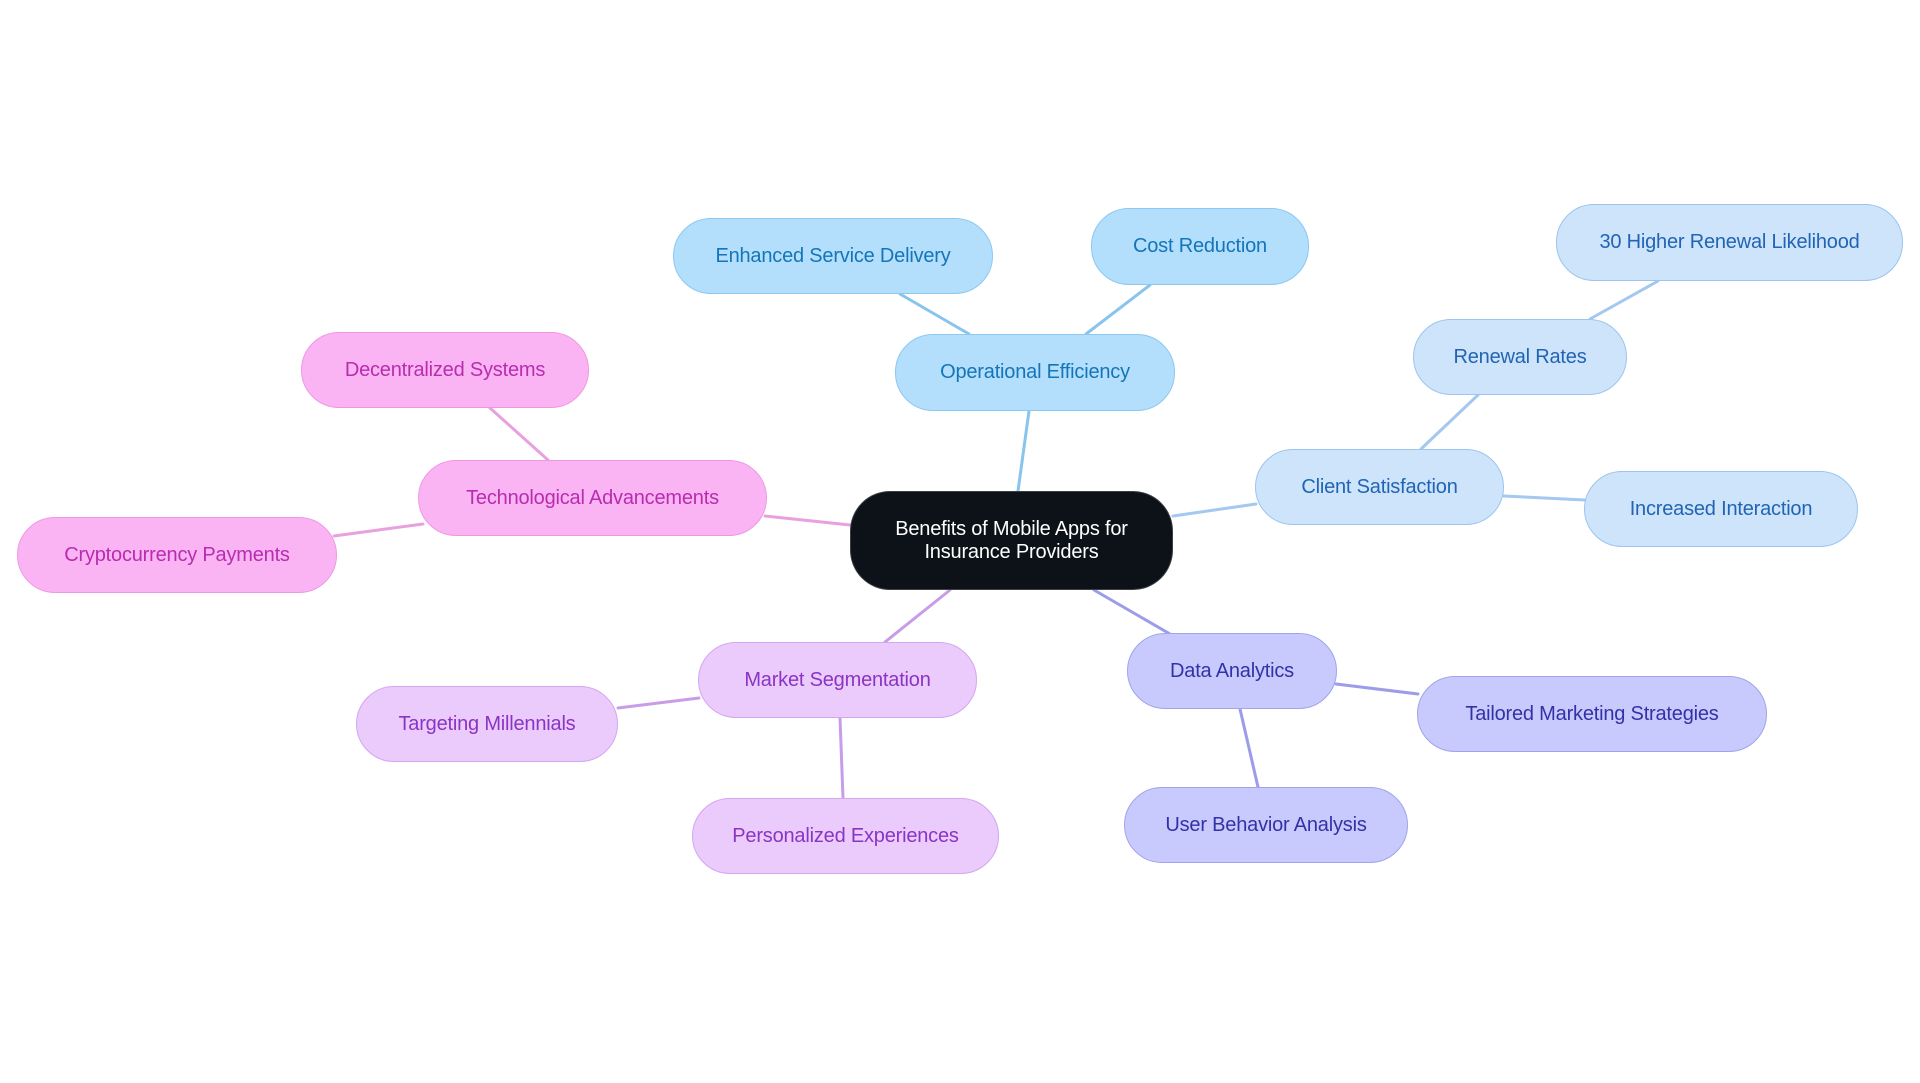 The width and height of the screenshot is (1920, 1083). I want to click on edge-client-renewal, so click(1449, 422).